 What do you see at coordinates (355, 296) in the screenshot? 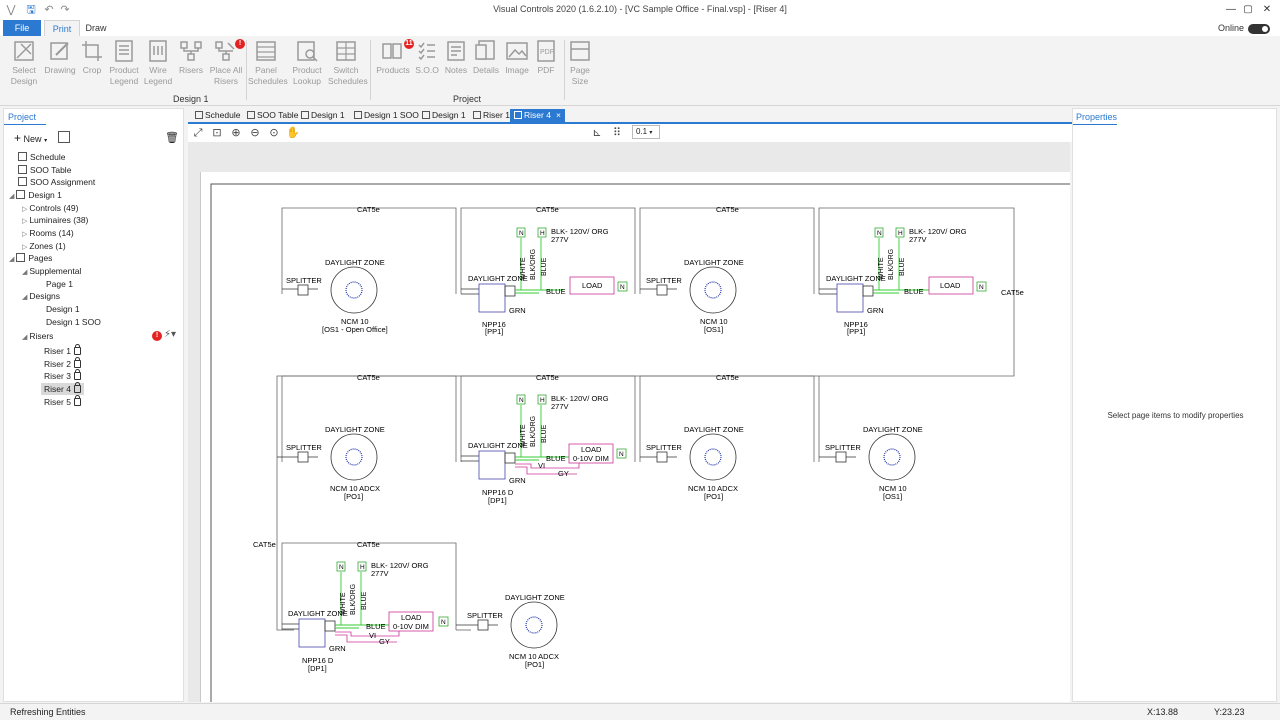
I see `daylight-sensor-ncm10: DAYLIGHT ZONE NCM 10 [OS1 - Open Office]` at bounding box center [355, 296].